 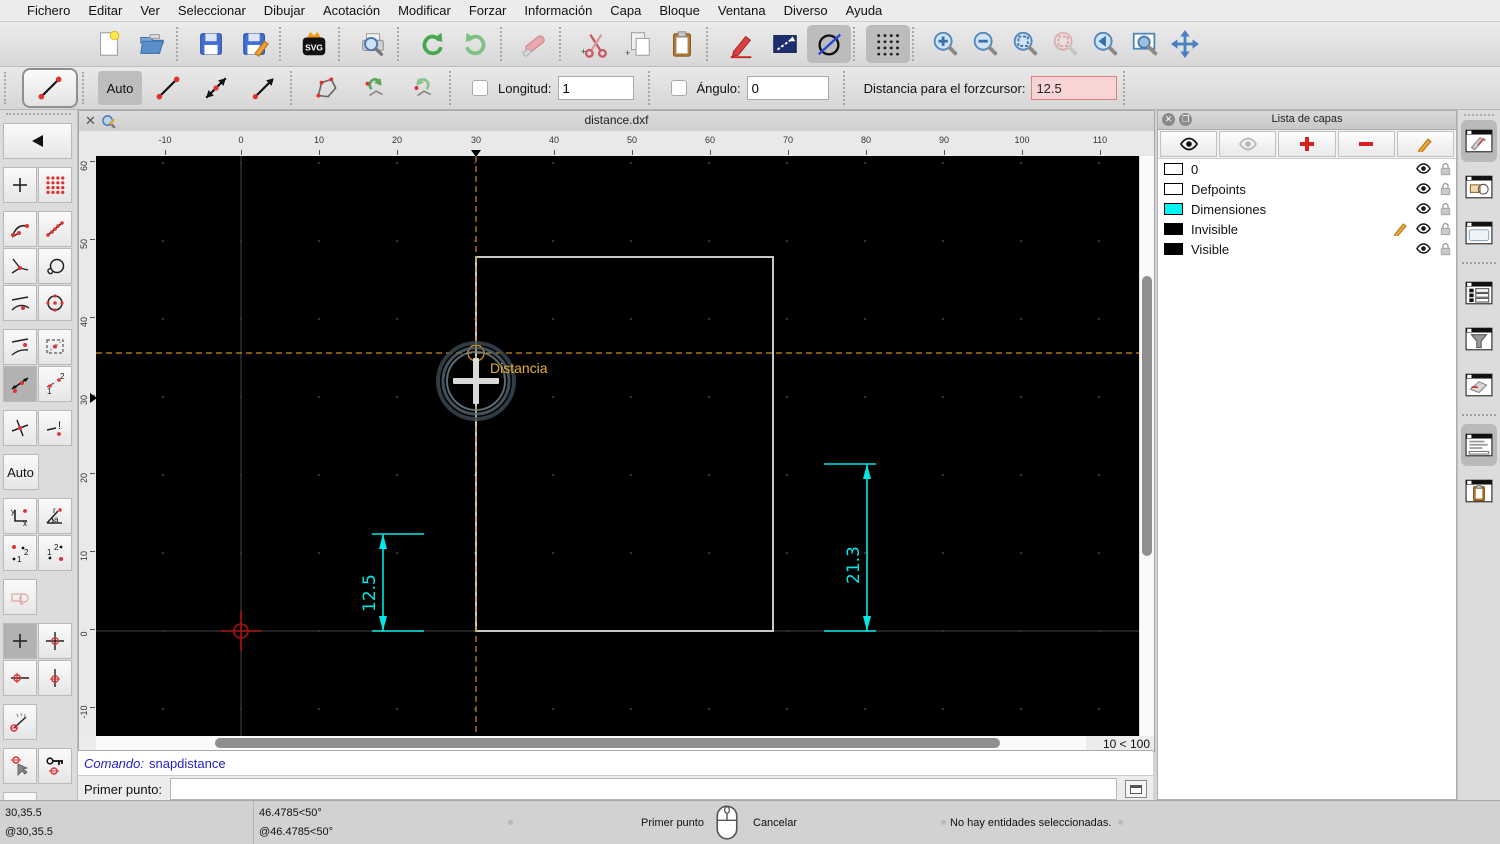 I want to click on angle-checkbox, so click(x=678, y=88).